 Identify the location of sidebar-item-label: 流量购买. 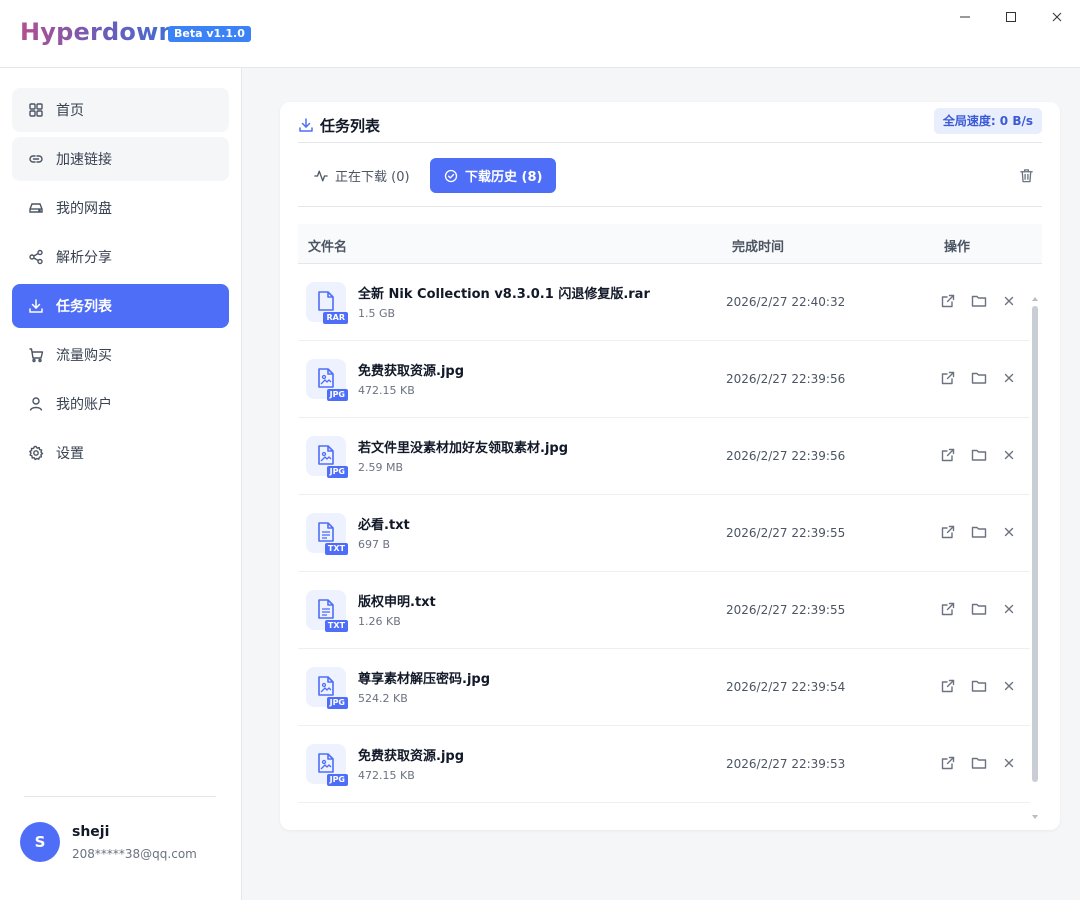
(84, 356).